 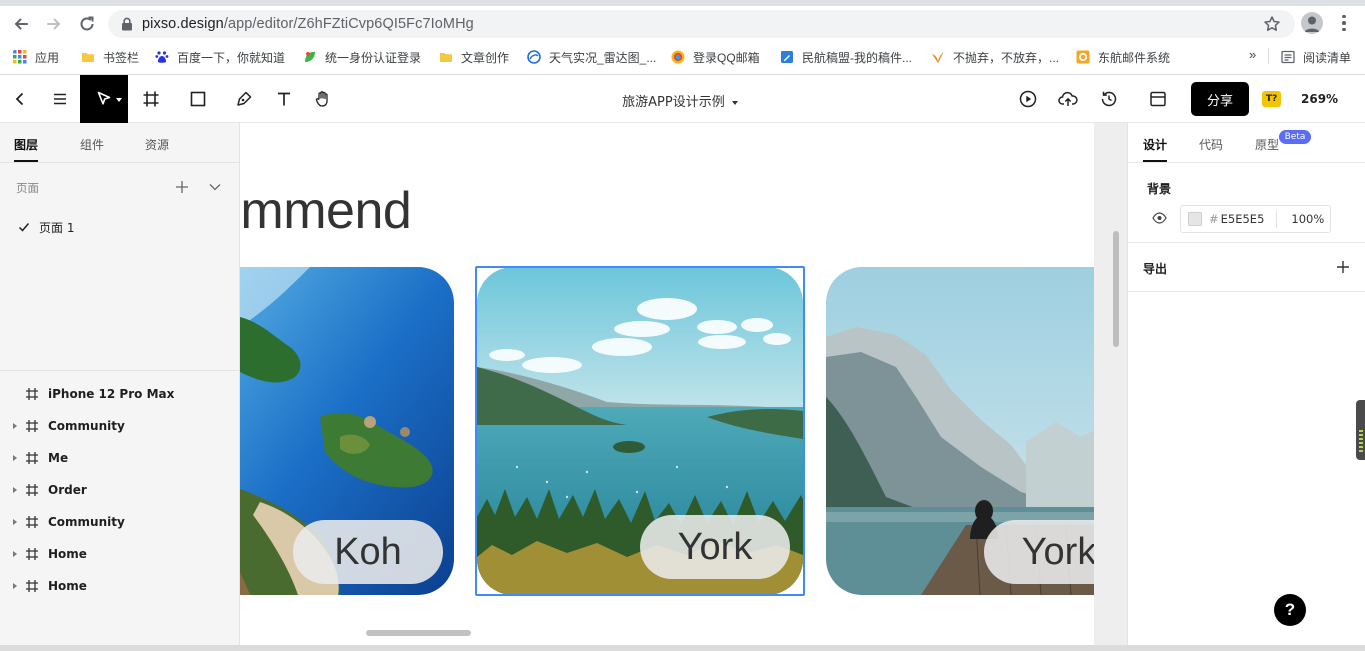 I want to click on cursor-arrow-icon, so click(x=104, y=98).